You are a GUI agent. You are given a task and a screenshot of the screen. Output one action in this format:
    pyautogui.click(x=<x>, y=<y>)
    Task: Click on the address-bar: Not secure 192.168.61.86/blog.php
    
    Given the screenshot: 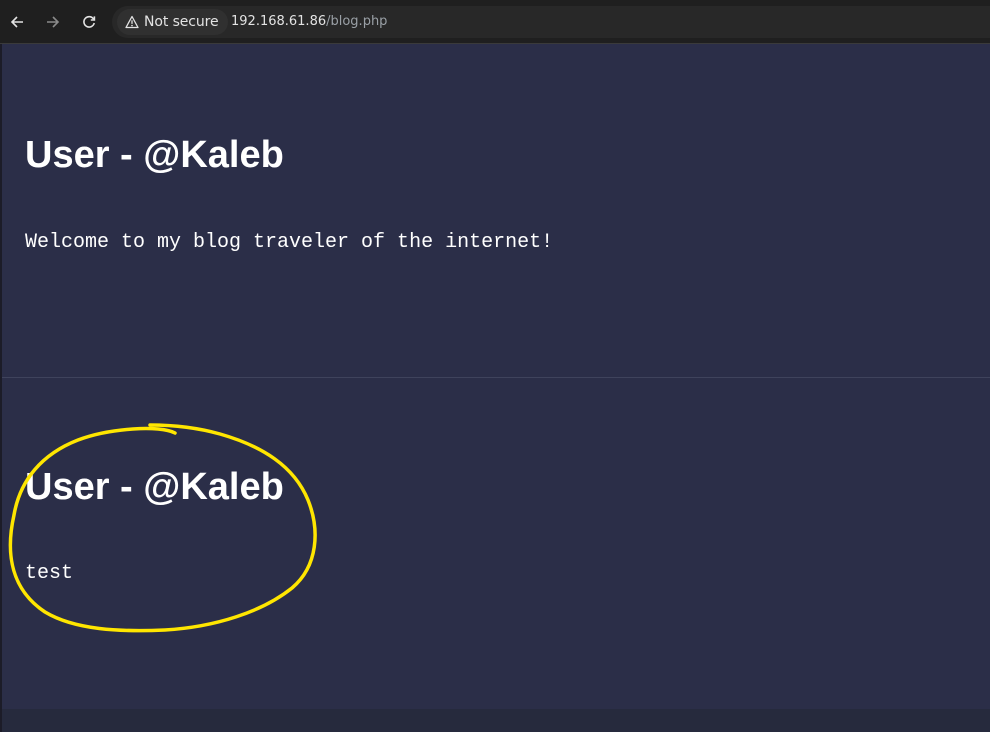 What is the action you would take?
    pyautogui.click(x=551, y=22)
    